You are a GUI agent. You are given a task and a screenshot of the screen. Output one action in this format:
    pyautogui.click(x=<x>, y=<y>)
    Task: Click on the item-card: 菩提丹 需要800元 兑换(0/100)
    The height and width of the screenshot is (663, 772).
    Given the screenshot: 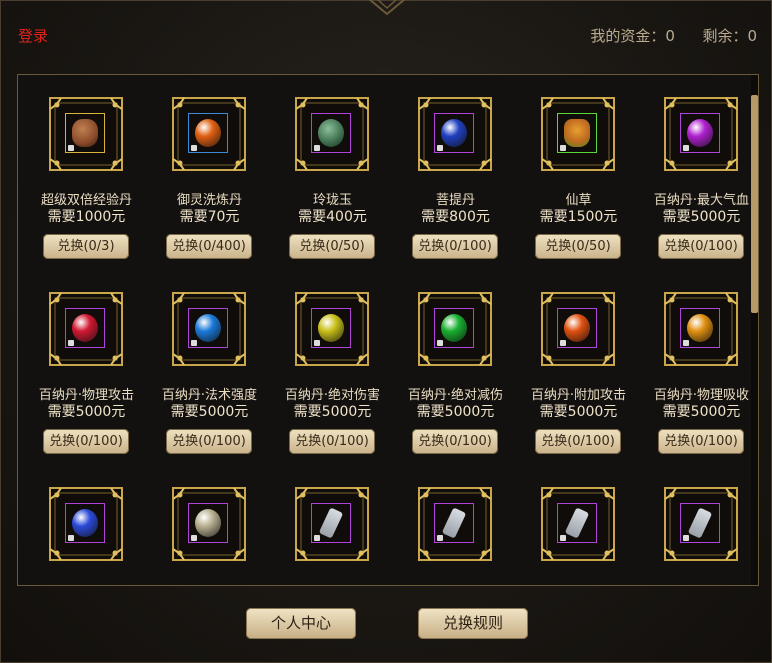 What is the action you would take?
    pyautogui.click(x=455, y=180)
    